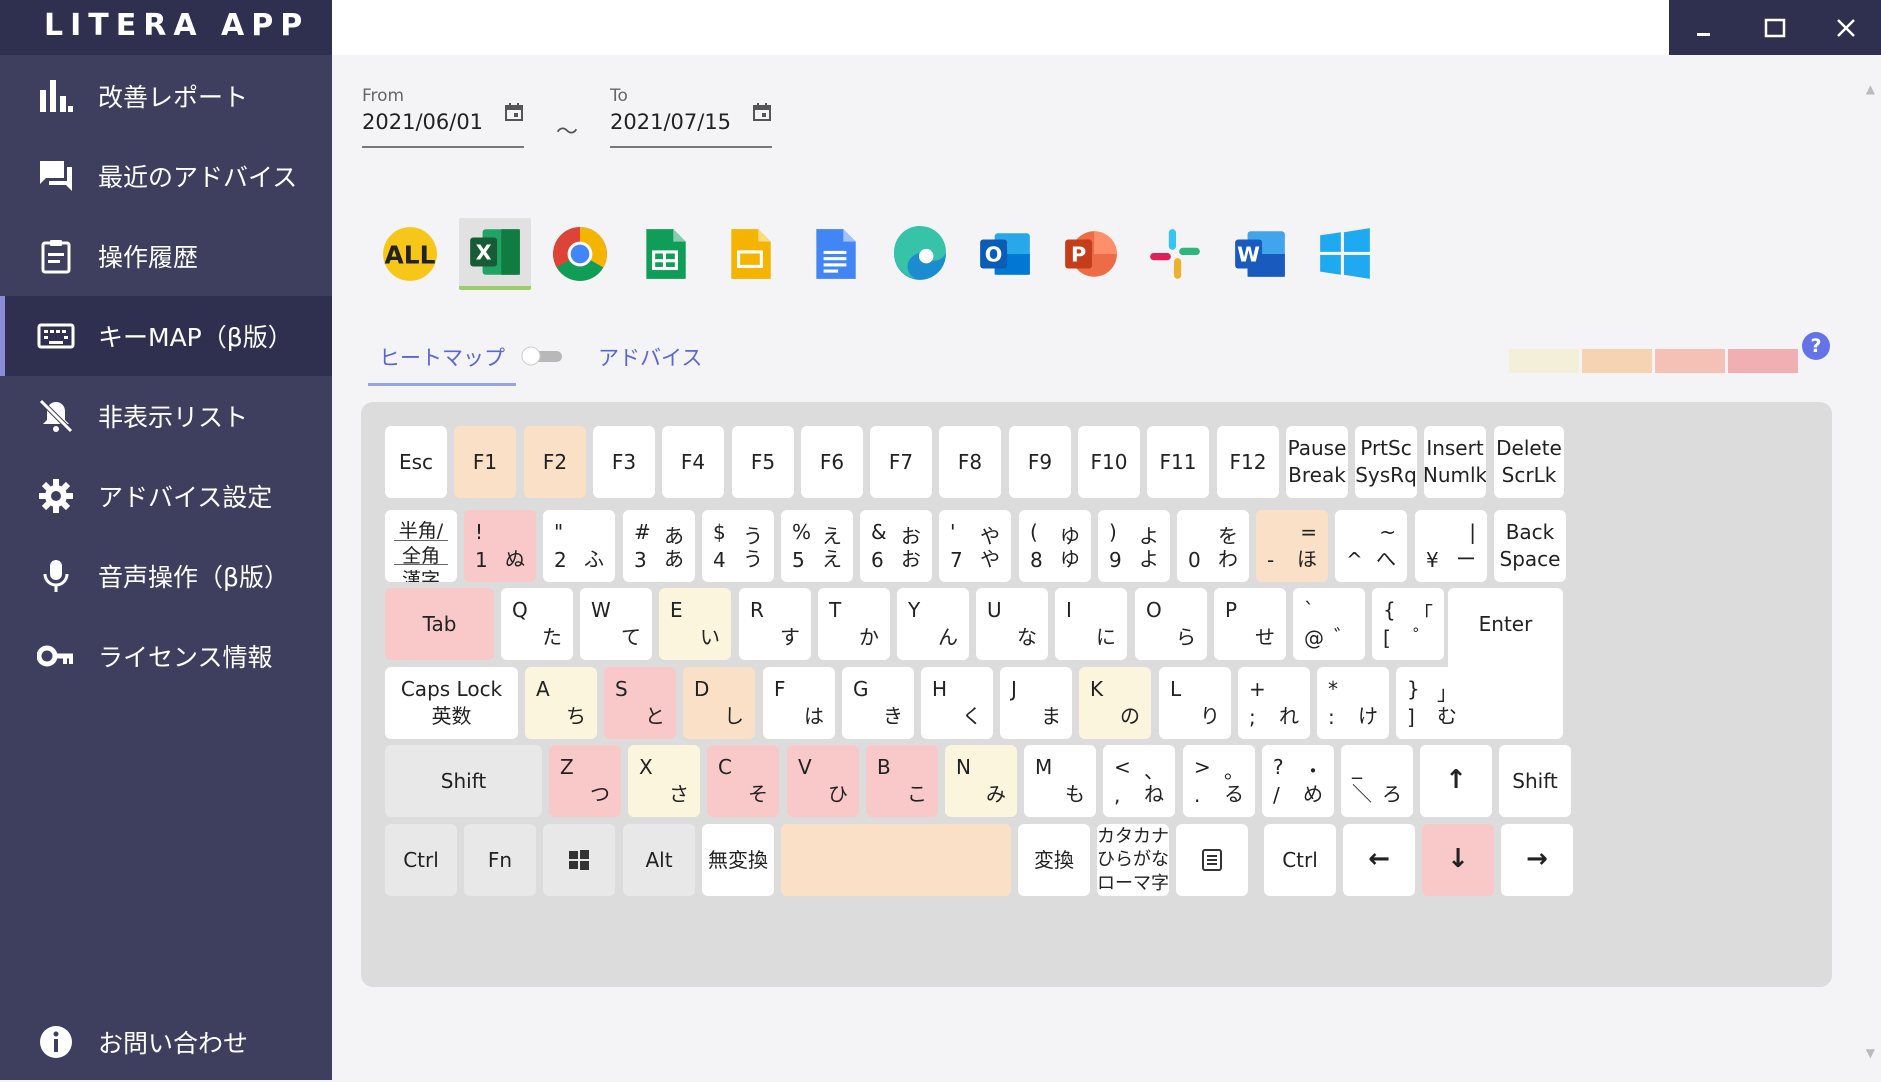 The height and width of the screenshot is (1082, 1881). Describe the element at coordinates (1210, 716) in the screenshot. I see `key-label: り` at that location.